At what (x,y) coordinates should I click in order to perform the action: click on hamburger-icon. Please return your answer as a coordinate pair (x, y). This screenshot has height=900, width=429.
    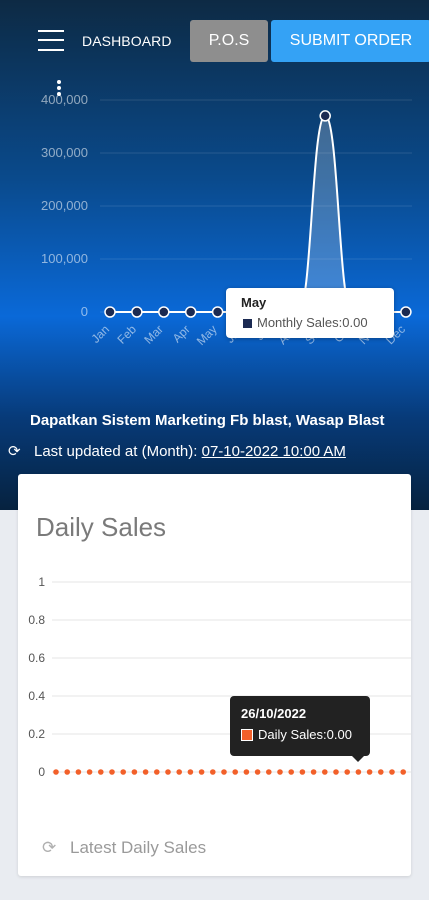
    Looking at the image, I should click on (51, 41).